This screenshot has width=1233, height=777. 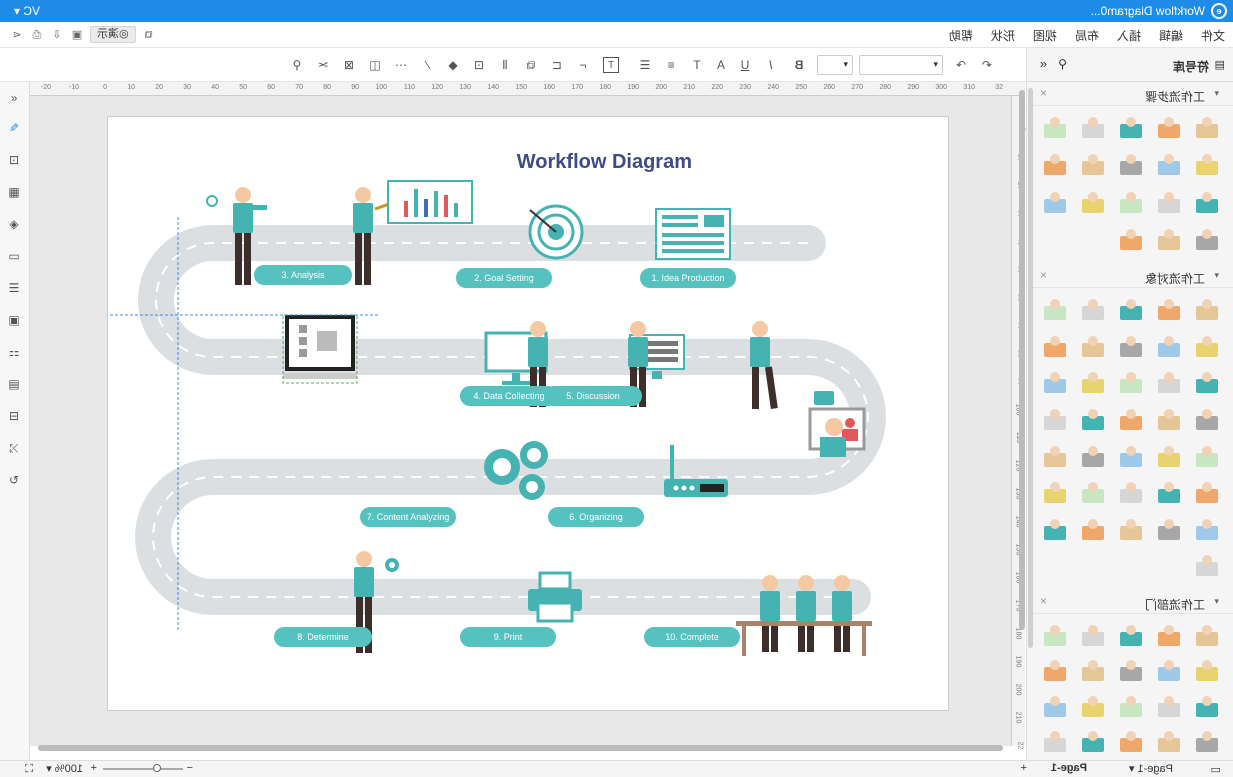 I want to click on page-setup-icon: ⊡, so click(x=14, y=160).